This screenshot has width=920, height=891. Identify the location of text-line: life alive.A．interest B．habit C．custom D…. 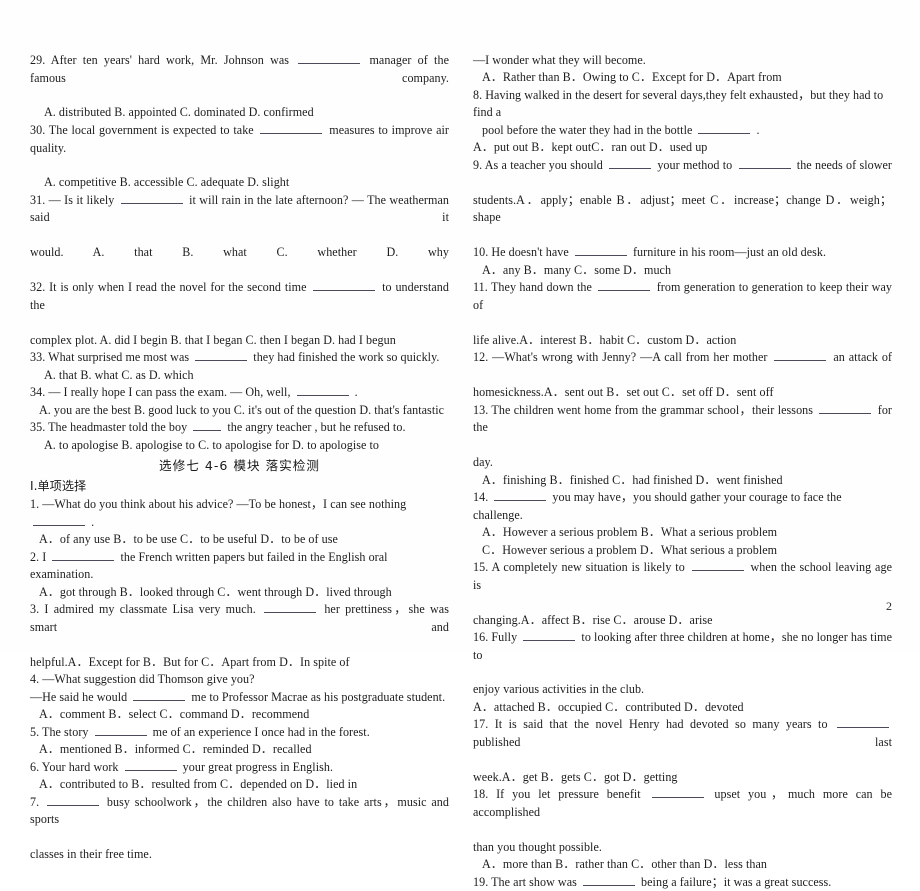
(605, 339).